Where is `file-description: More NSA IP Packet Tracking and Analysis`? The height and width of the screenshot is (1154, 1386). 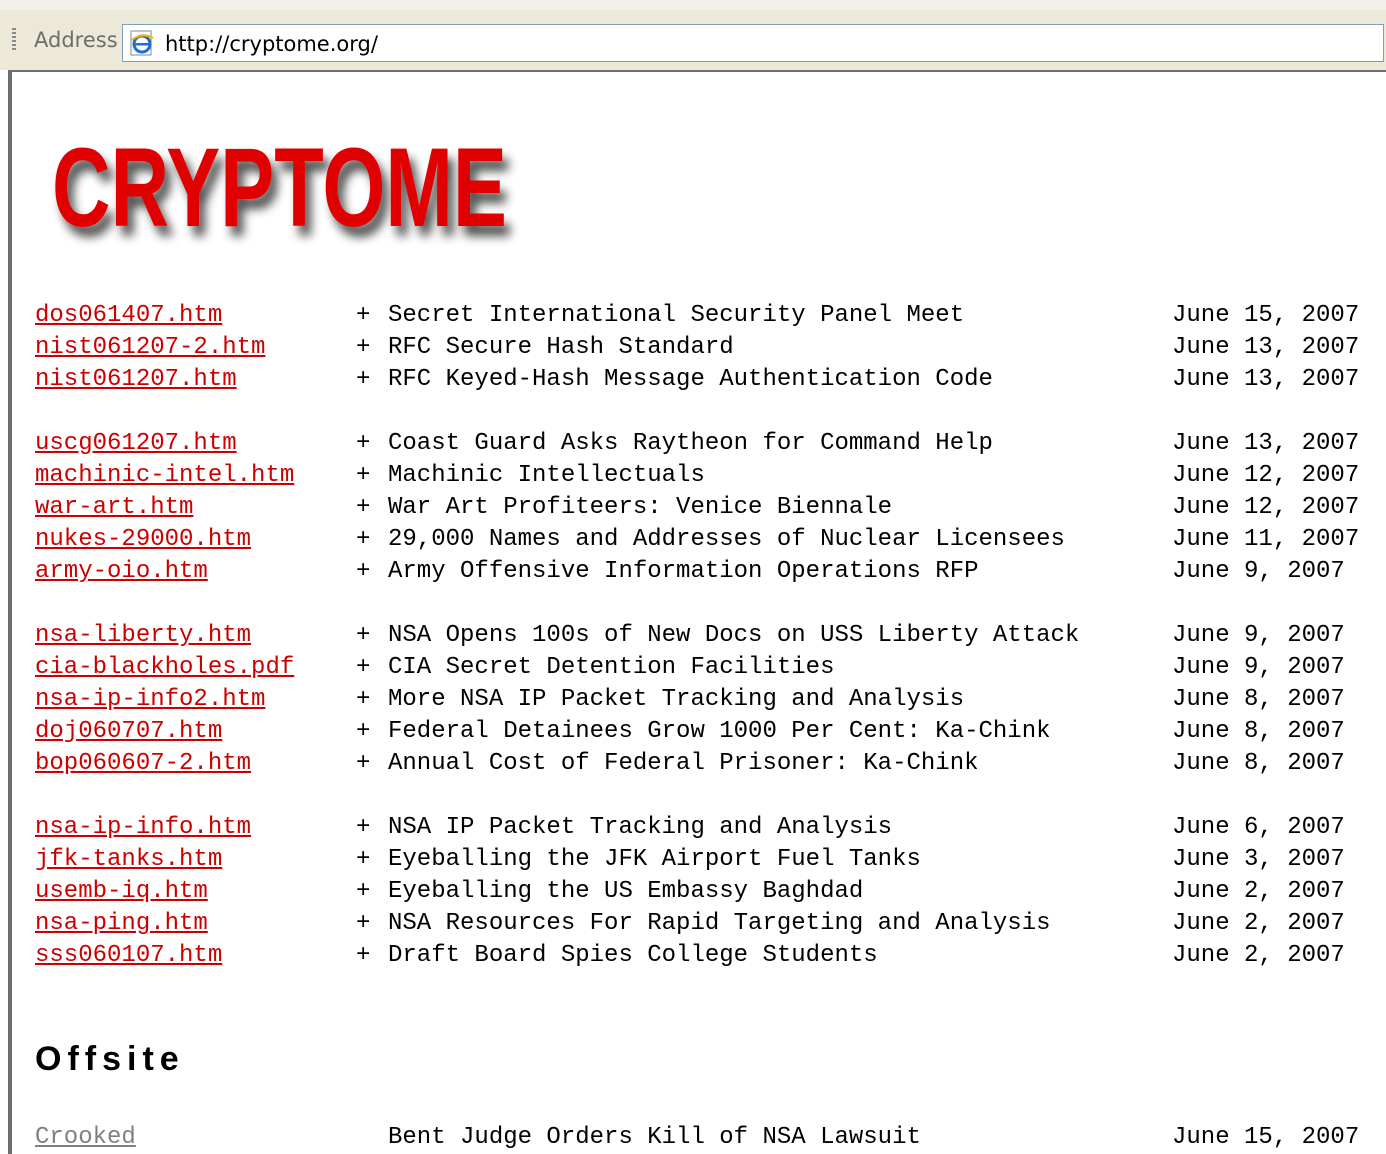
file-description: More NSA IP Packet Tracking and Analysis is located at coordinates (676, 699).